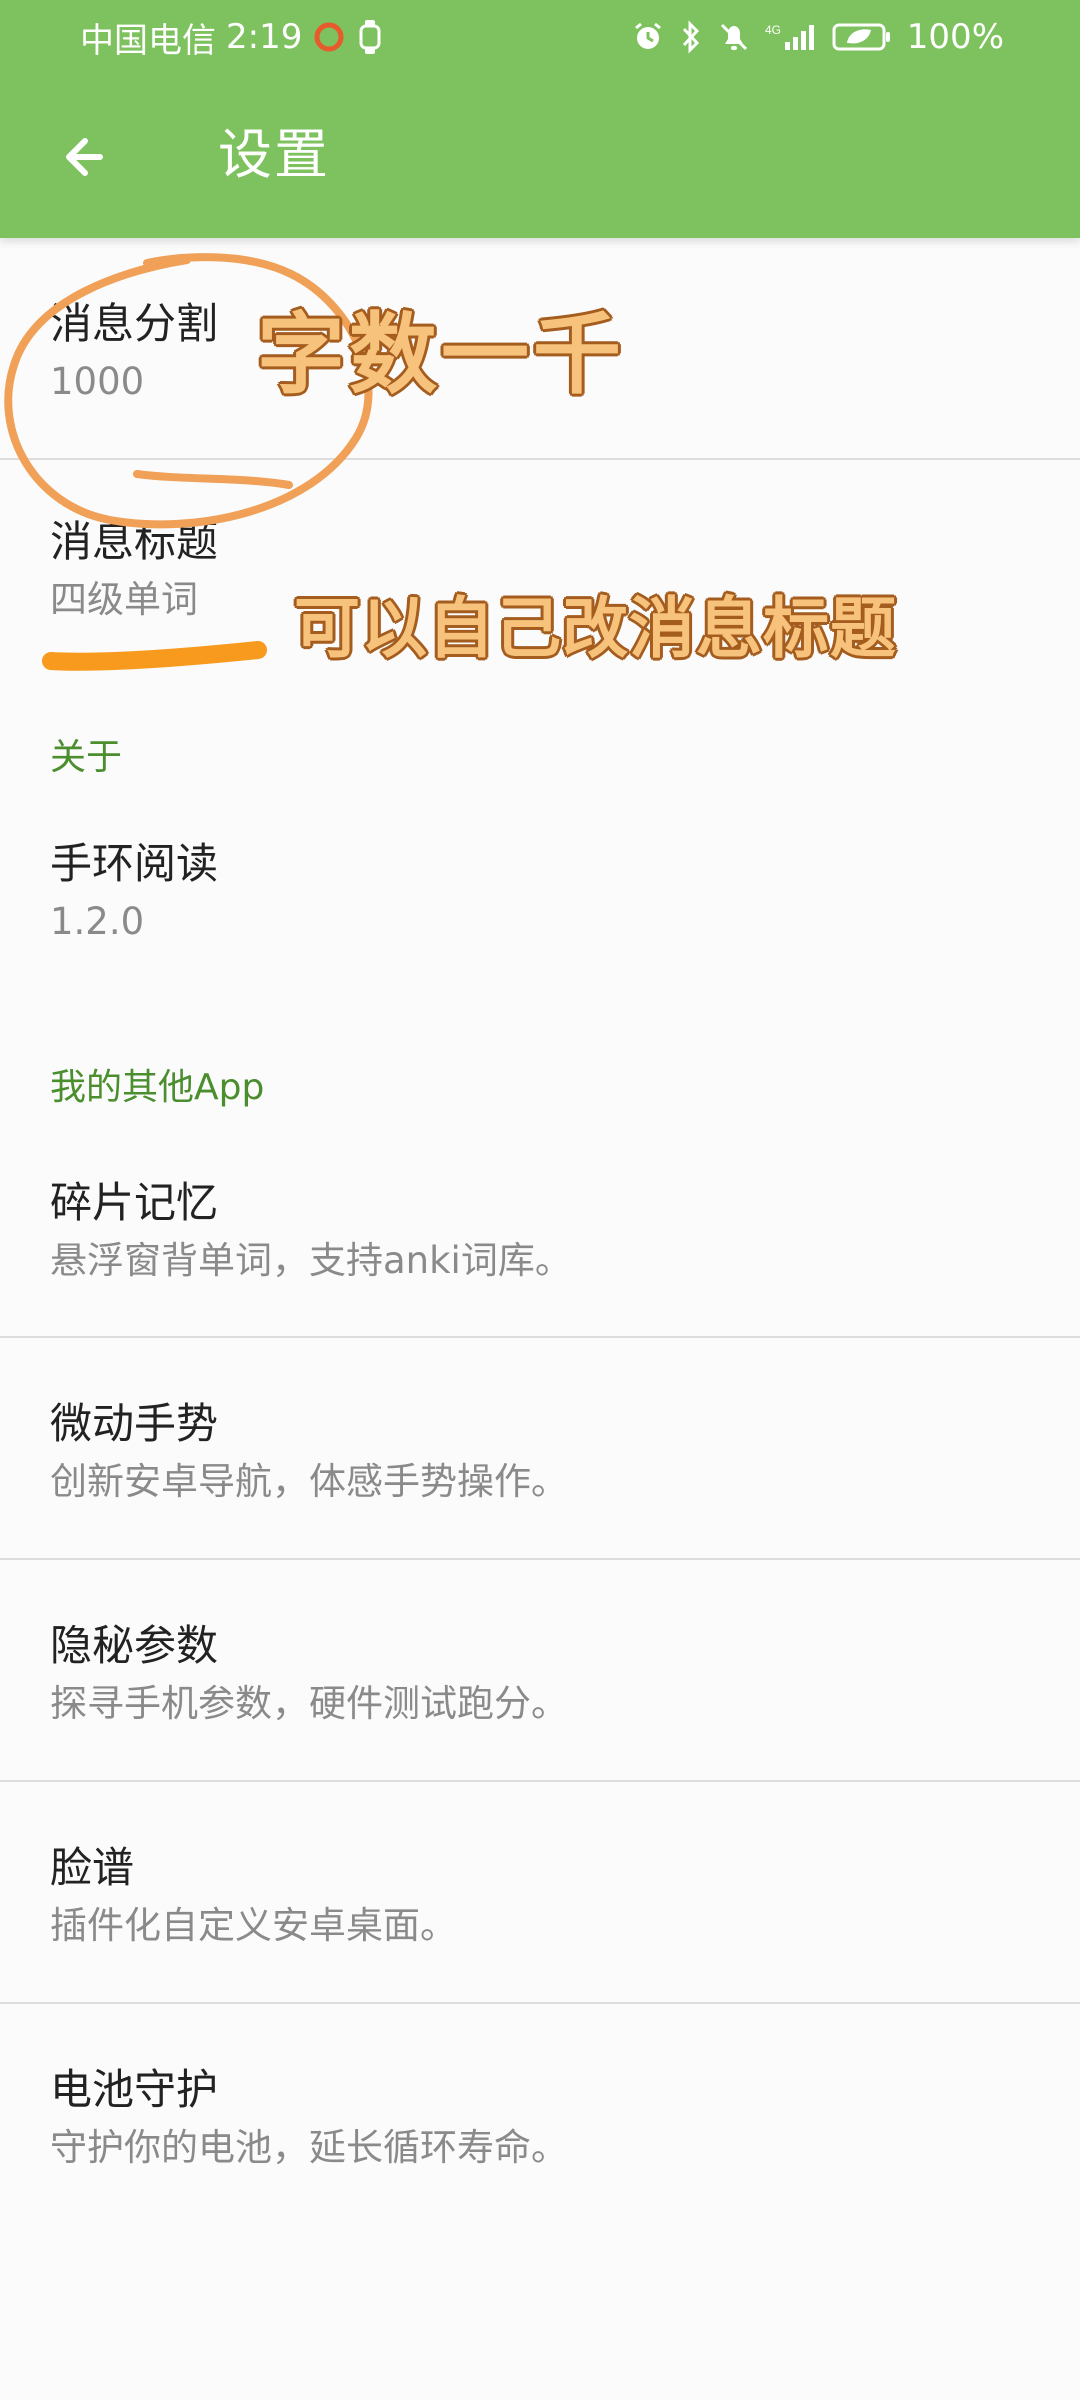 This screenshot has height=2400, width=1080. Describe the element at coordinates (540, 912) in the screenshot. I see `setting-app-version: 手环阅读 1.2.0` at that location.